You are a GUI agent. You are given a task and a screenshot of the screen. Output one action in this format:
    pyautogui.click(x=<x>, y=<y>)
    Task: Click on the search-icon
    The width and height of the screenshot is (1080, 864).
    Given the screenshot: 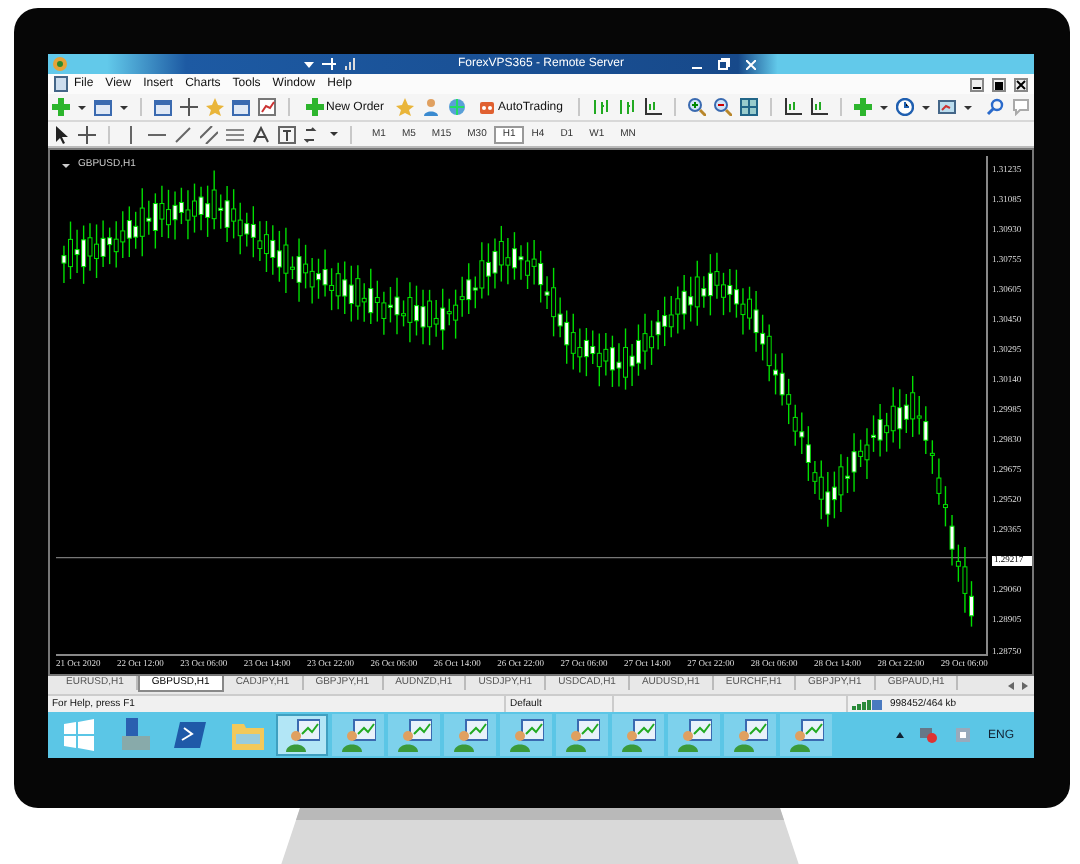 What is the action you would take?
    pyautogui.click(x=995, y=107)
    